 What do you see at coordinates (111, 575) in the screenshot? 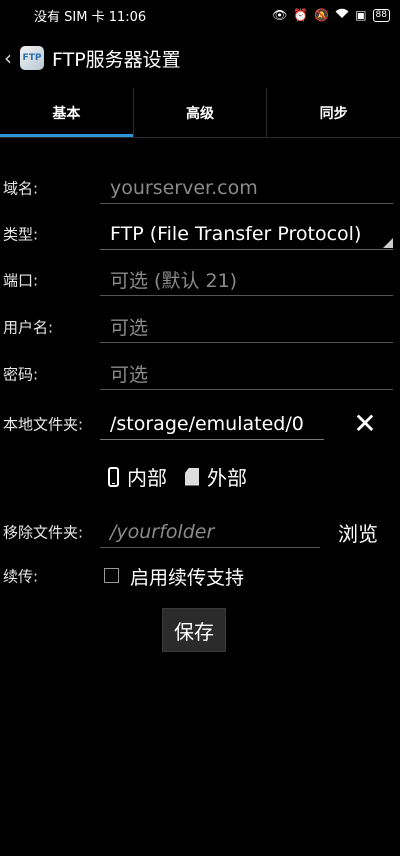
I see `resume-checkbox` at bounding box center [111, 575].